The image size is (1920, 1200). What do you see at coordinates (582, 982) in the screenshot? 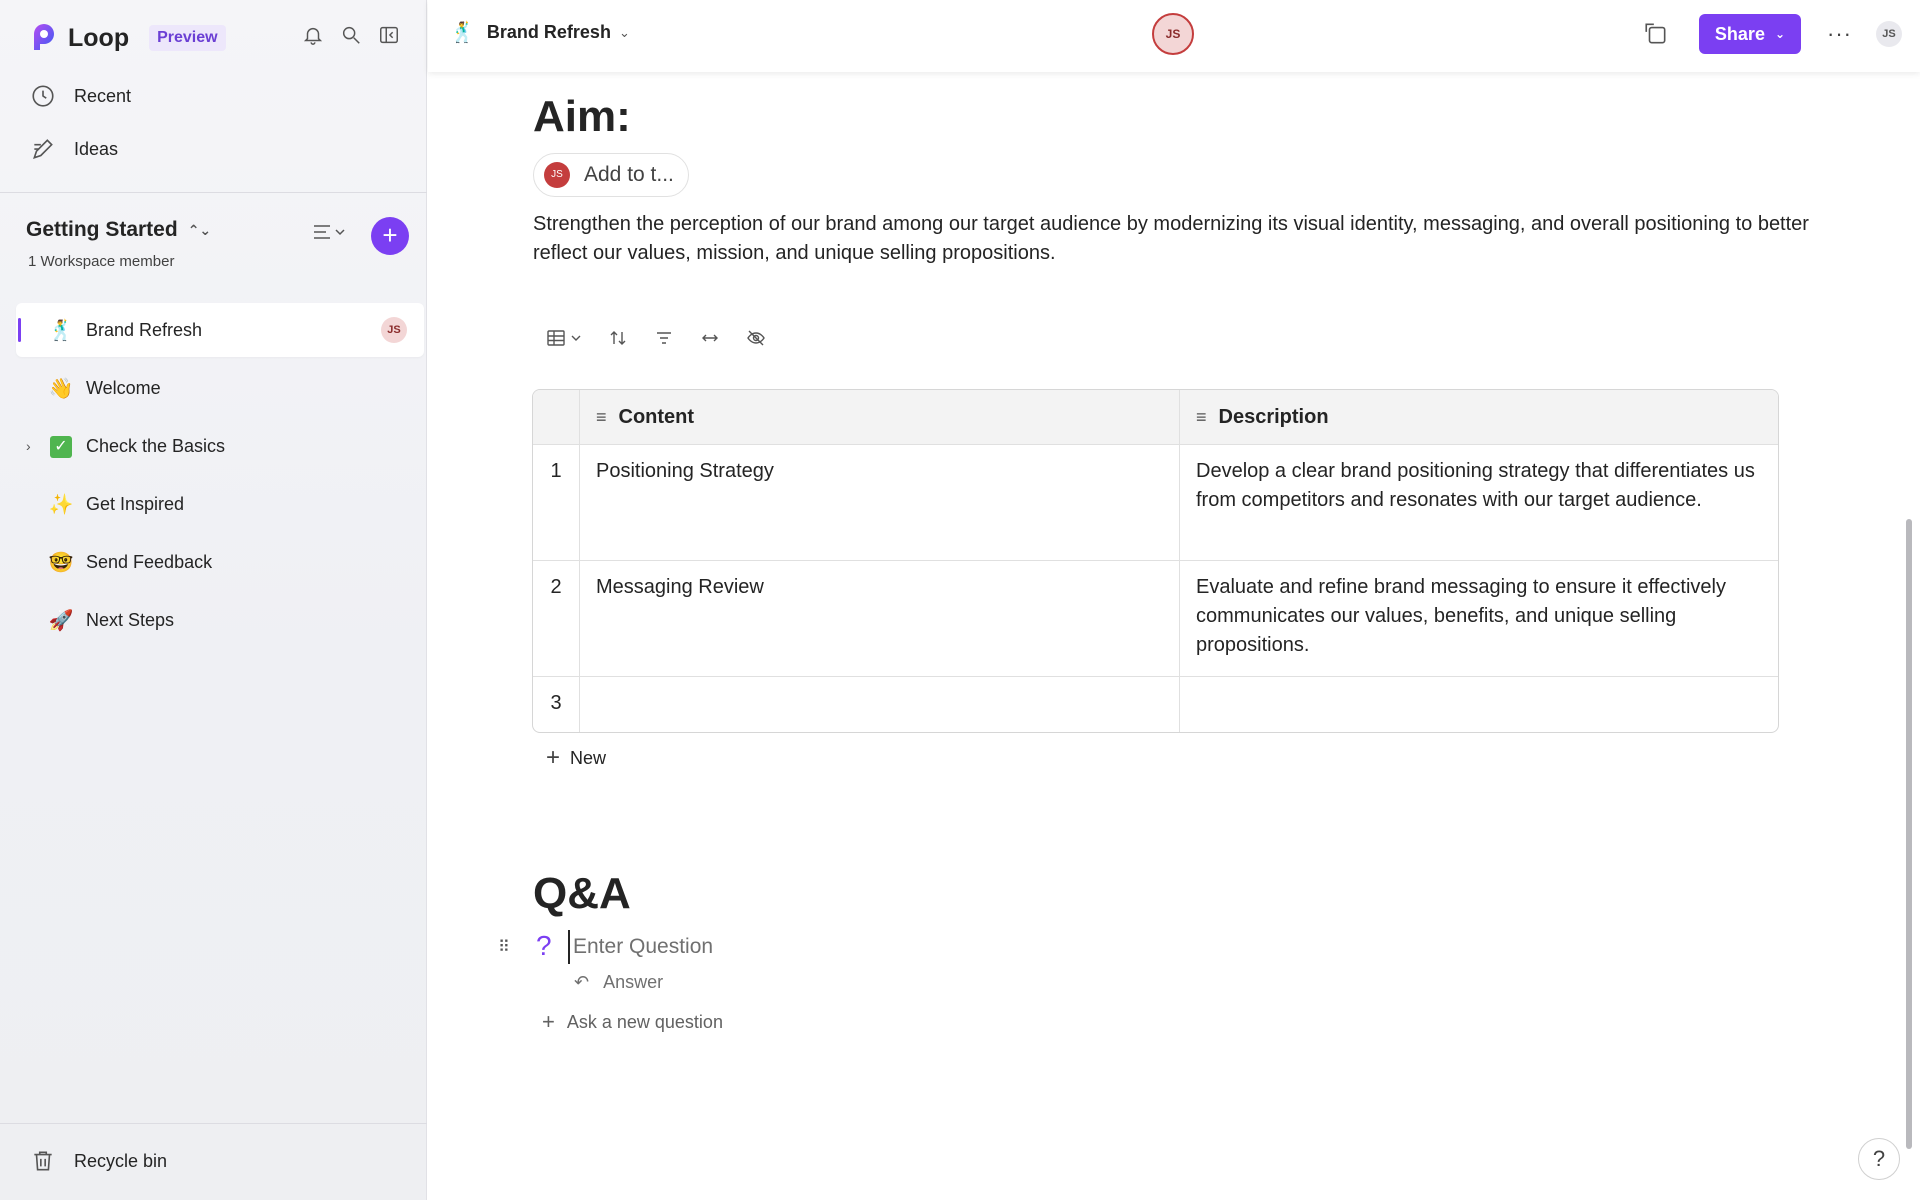
I see `reply-icon: ↶` at bounding box center [582, 982].